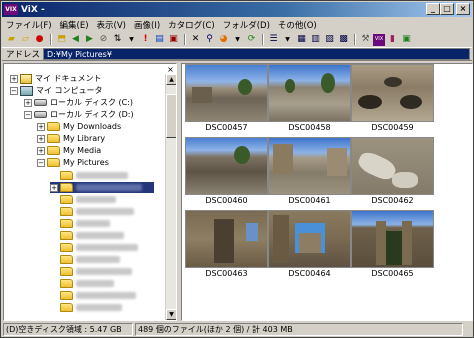 The width and height of the screenshot is (474, 338). I want to click on thumbnail-item: DSC00465, so click(392, 244).